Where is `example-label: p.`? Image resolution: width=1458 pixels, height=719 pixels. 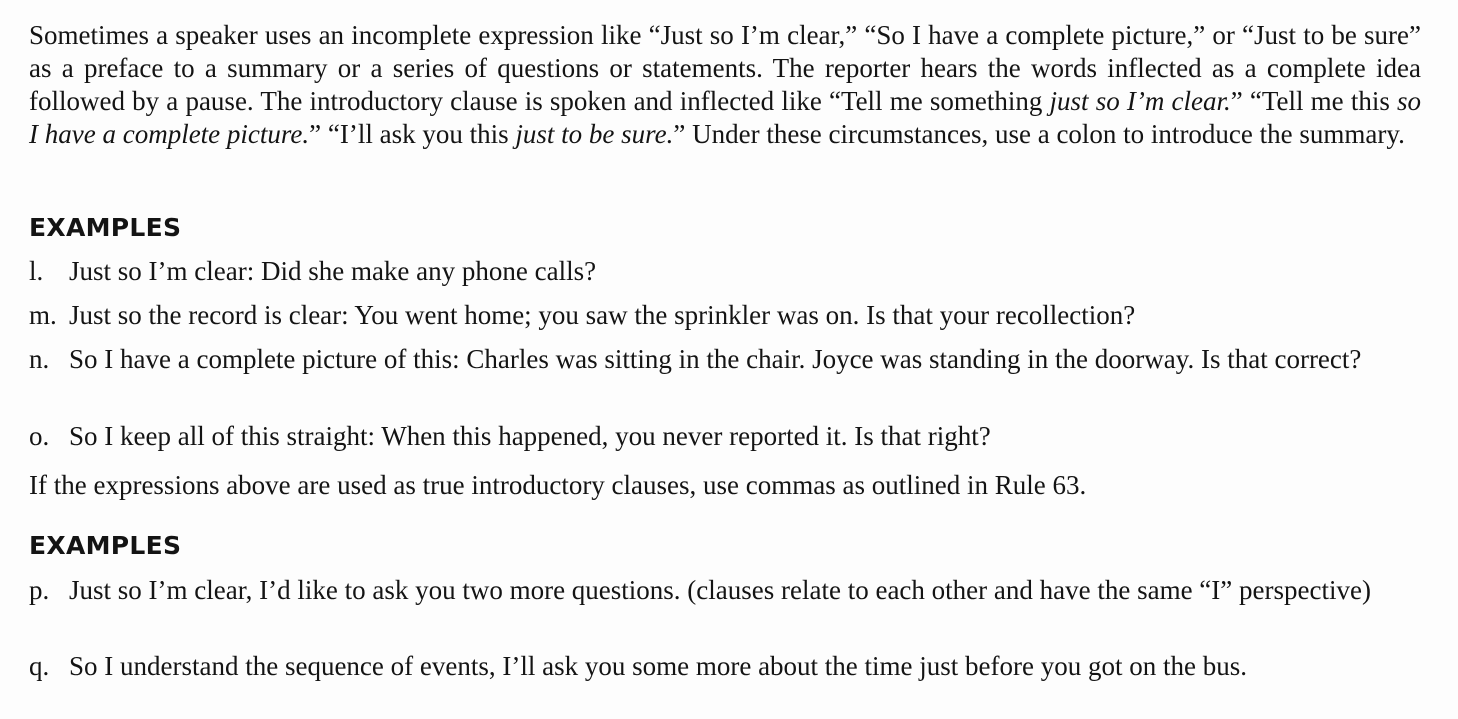 example-label: p. is located at coordinates (39, 590).